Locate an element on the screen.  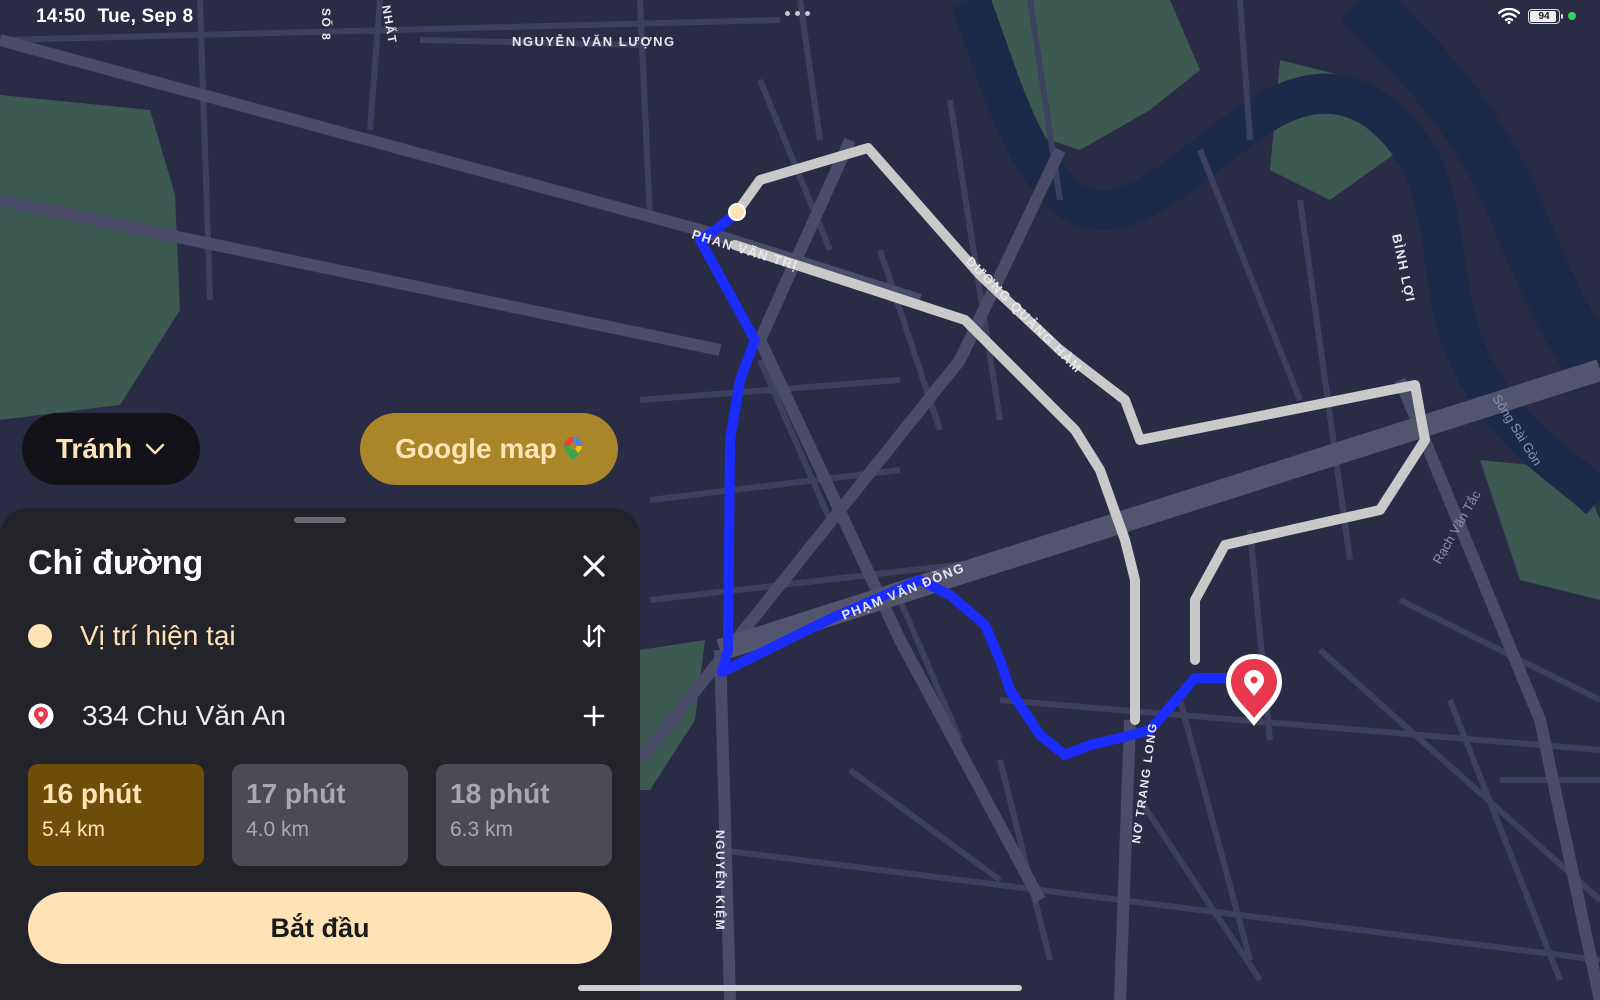
street-label: SỐ 8 is located at coordinates (326, 24).